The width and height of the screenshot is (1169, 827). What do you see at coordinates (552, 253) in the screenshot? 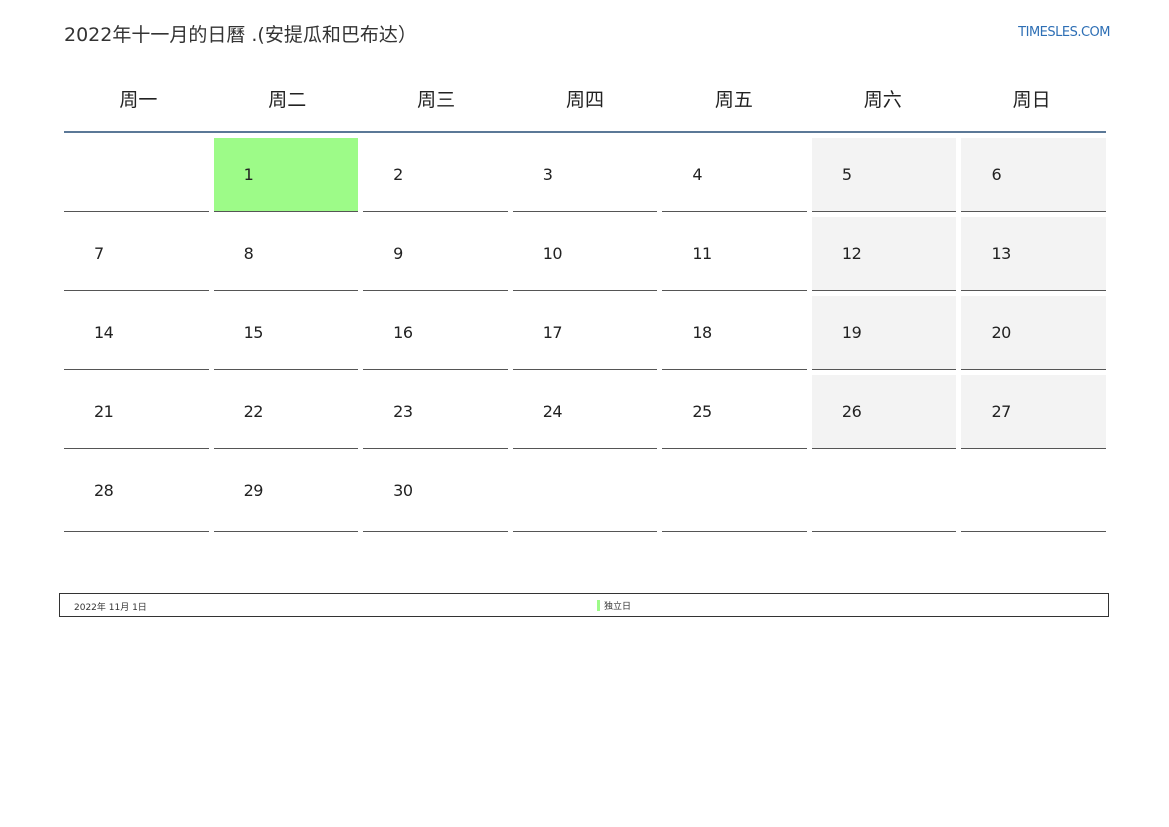
I see `day-number: 10` at bounding box center [552, 253].